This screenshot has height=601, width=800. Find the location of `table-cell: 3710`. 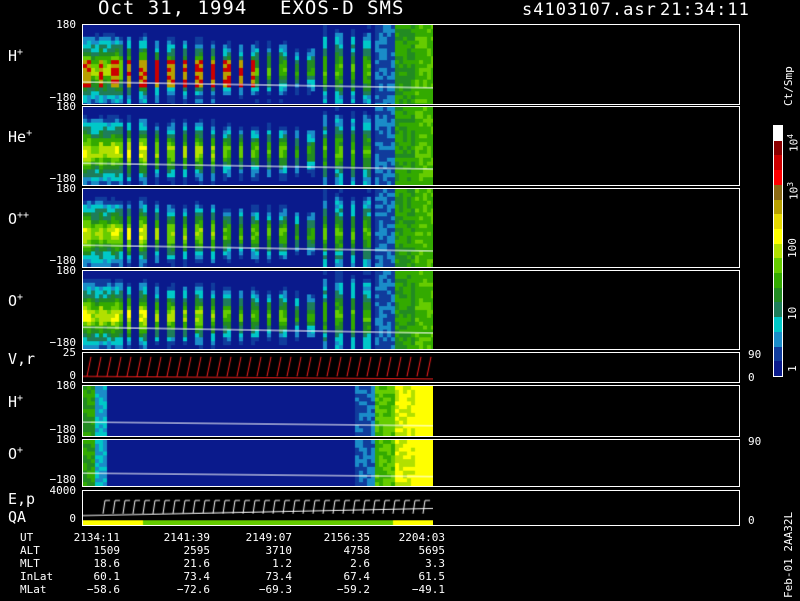

table-cell: 3710 is located at coordinates (279, 550).